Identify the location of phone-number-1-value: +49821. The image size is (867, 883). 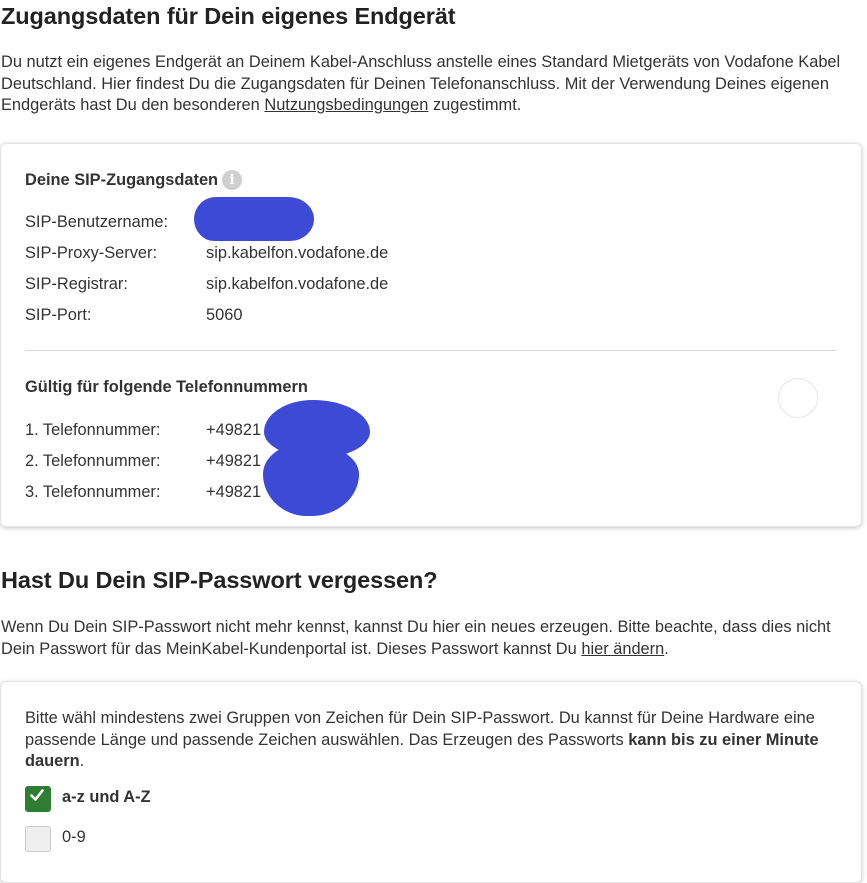
(234, 430).